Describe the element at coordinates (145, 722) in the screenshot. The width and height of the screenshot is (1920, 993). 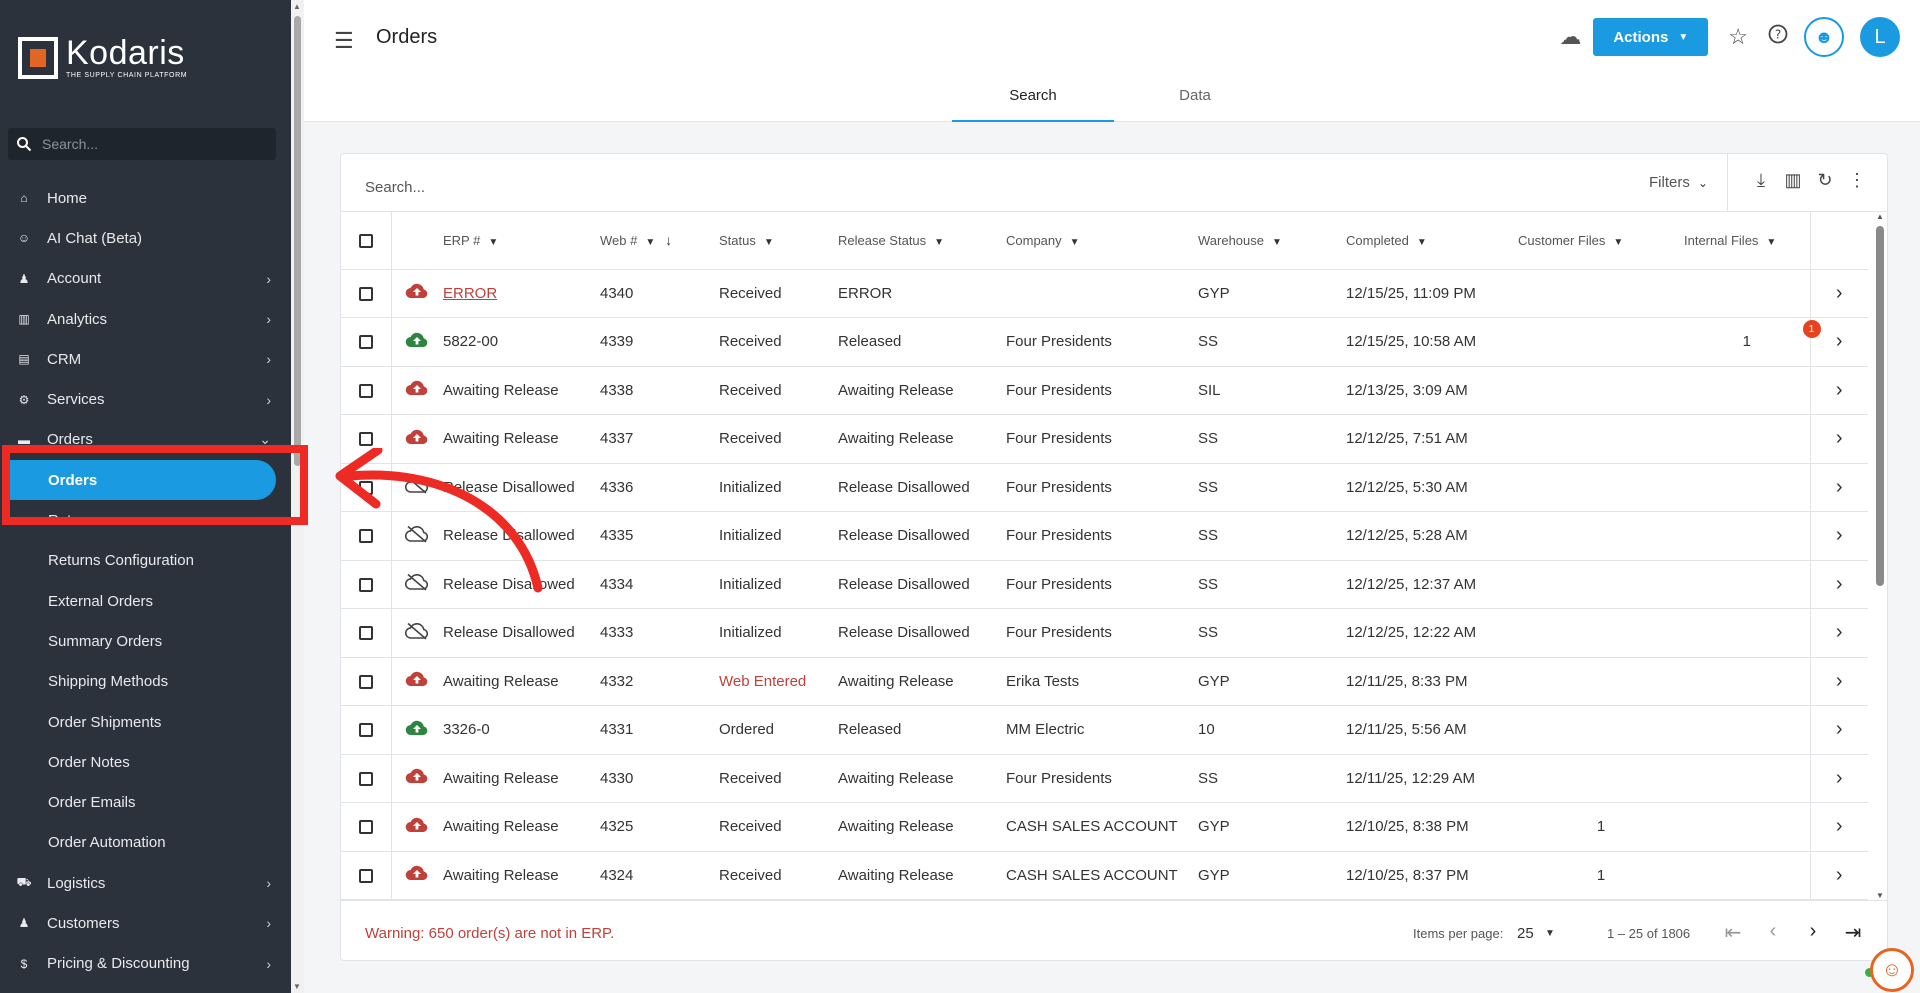
I see `sidebar-subitem-order-shipments: Order Shipments` at that location.